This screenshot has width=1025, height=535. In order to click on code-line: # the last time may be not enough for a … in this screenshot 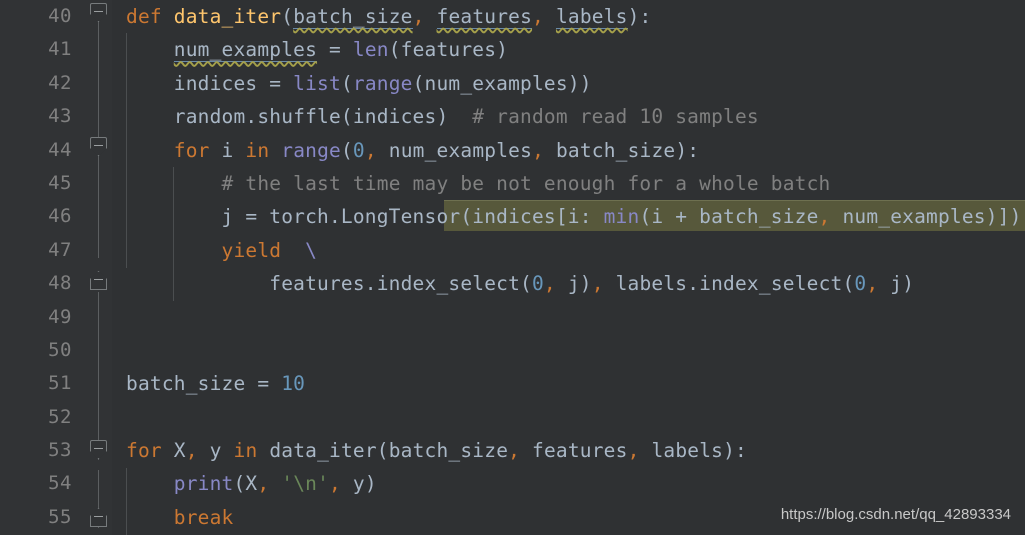, I will do `click(568, 183)`.